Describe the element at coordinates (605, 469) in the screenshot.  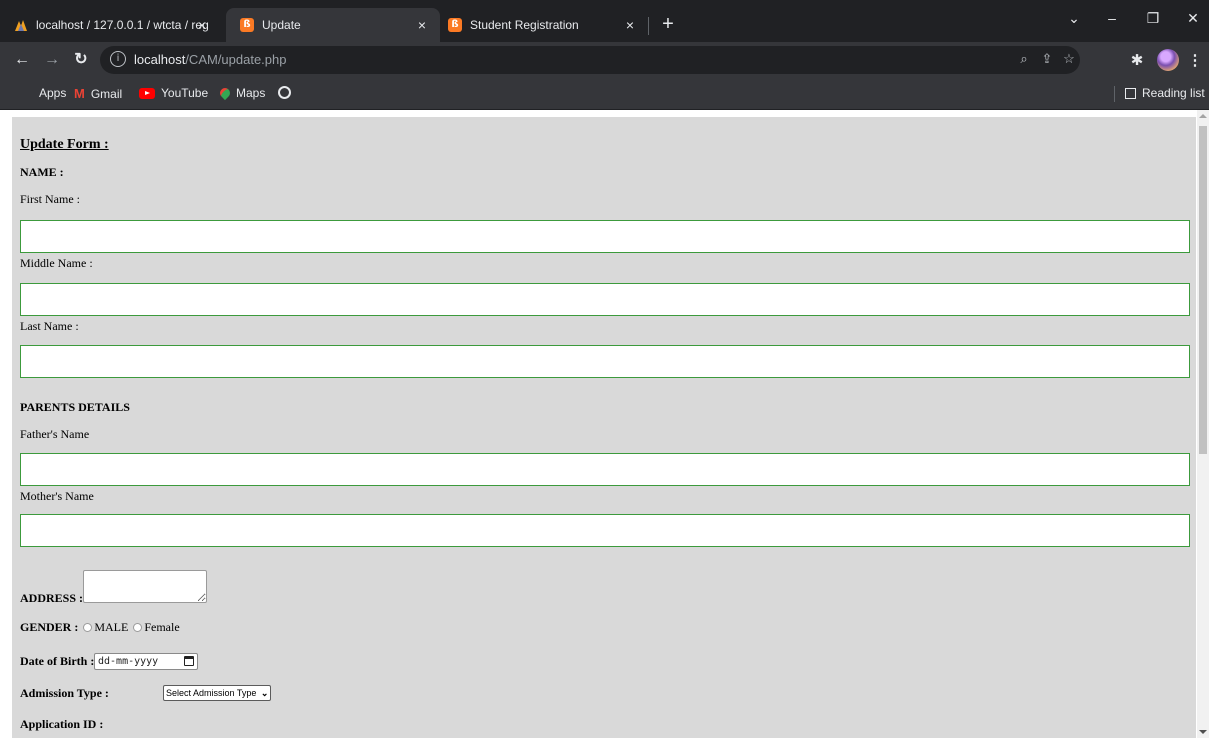
I see `father-name-input` at that location.